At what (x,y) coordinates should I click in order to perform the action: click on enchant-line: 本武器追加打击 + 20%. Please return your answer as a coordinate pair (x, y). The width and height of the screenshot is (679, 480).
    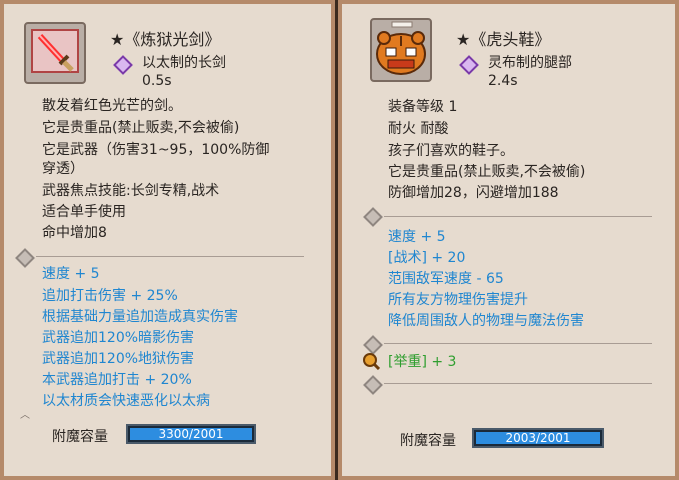
    Looking at the image, I should click on (117, 380).